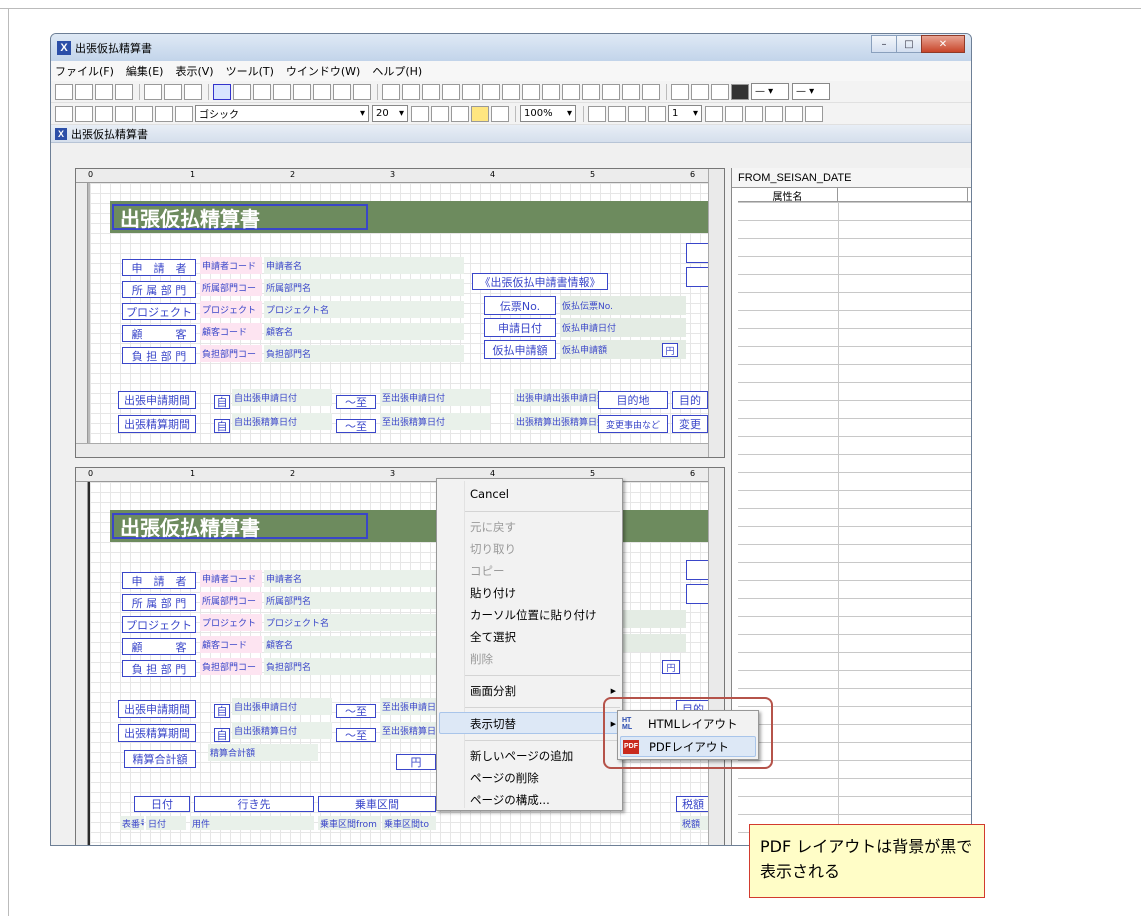 The height and width of the screenshot is (916, 1141). Describe the element at coordinates (104, 91) in the screenshot. I see `save-icon` at that location.